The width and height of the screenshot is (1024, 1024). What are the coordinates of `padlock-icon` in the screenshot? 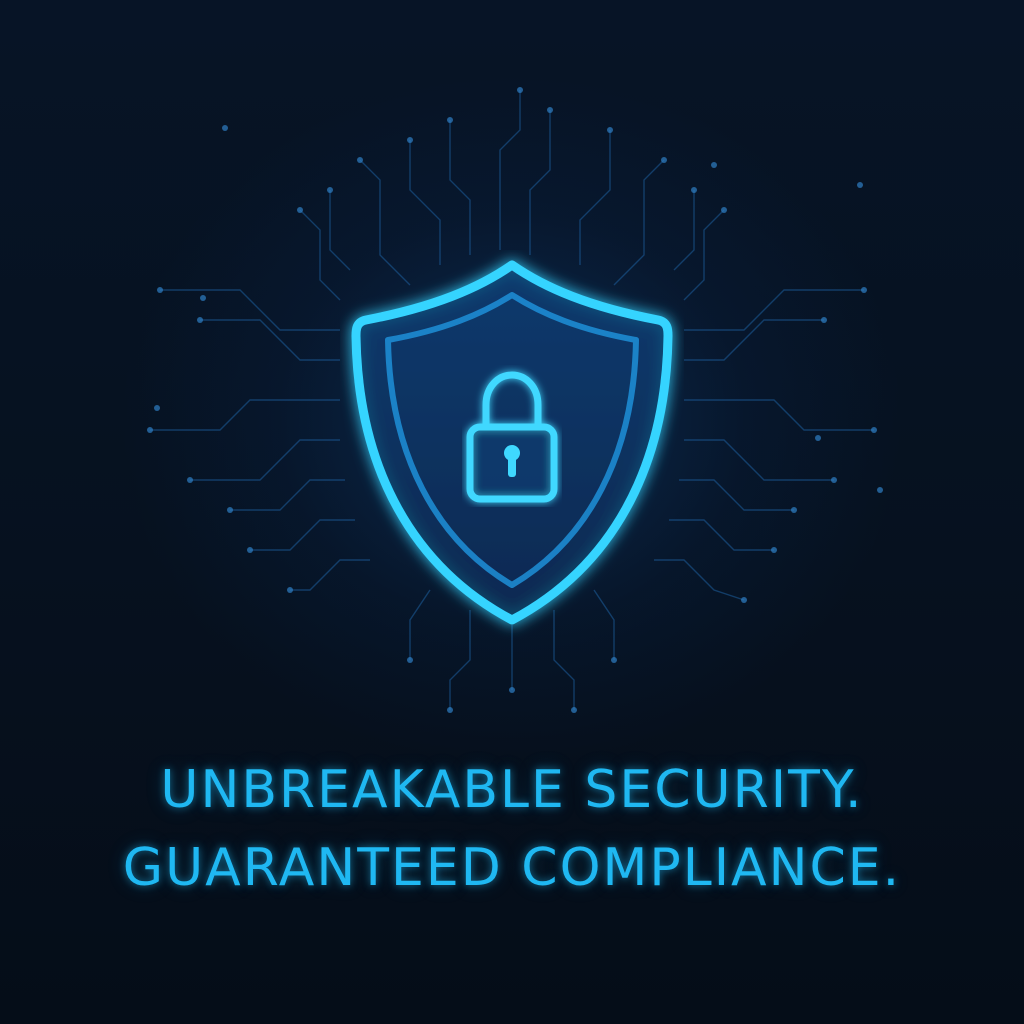 It's located at (512, 437).